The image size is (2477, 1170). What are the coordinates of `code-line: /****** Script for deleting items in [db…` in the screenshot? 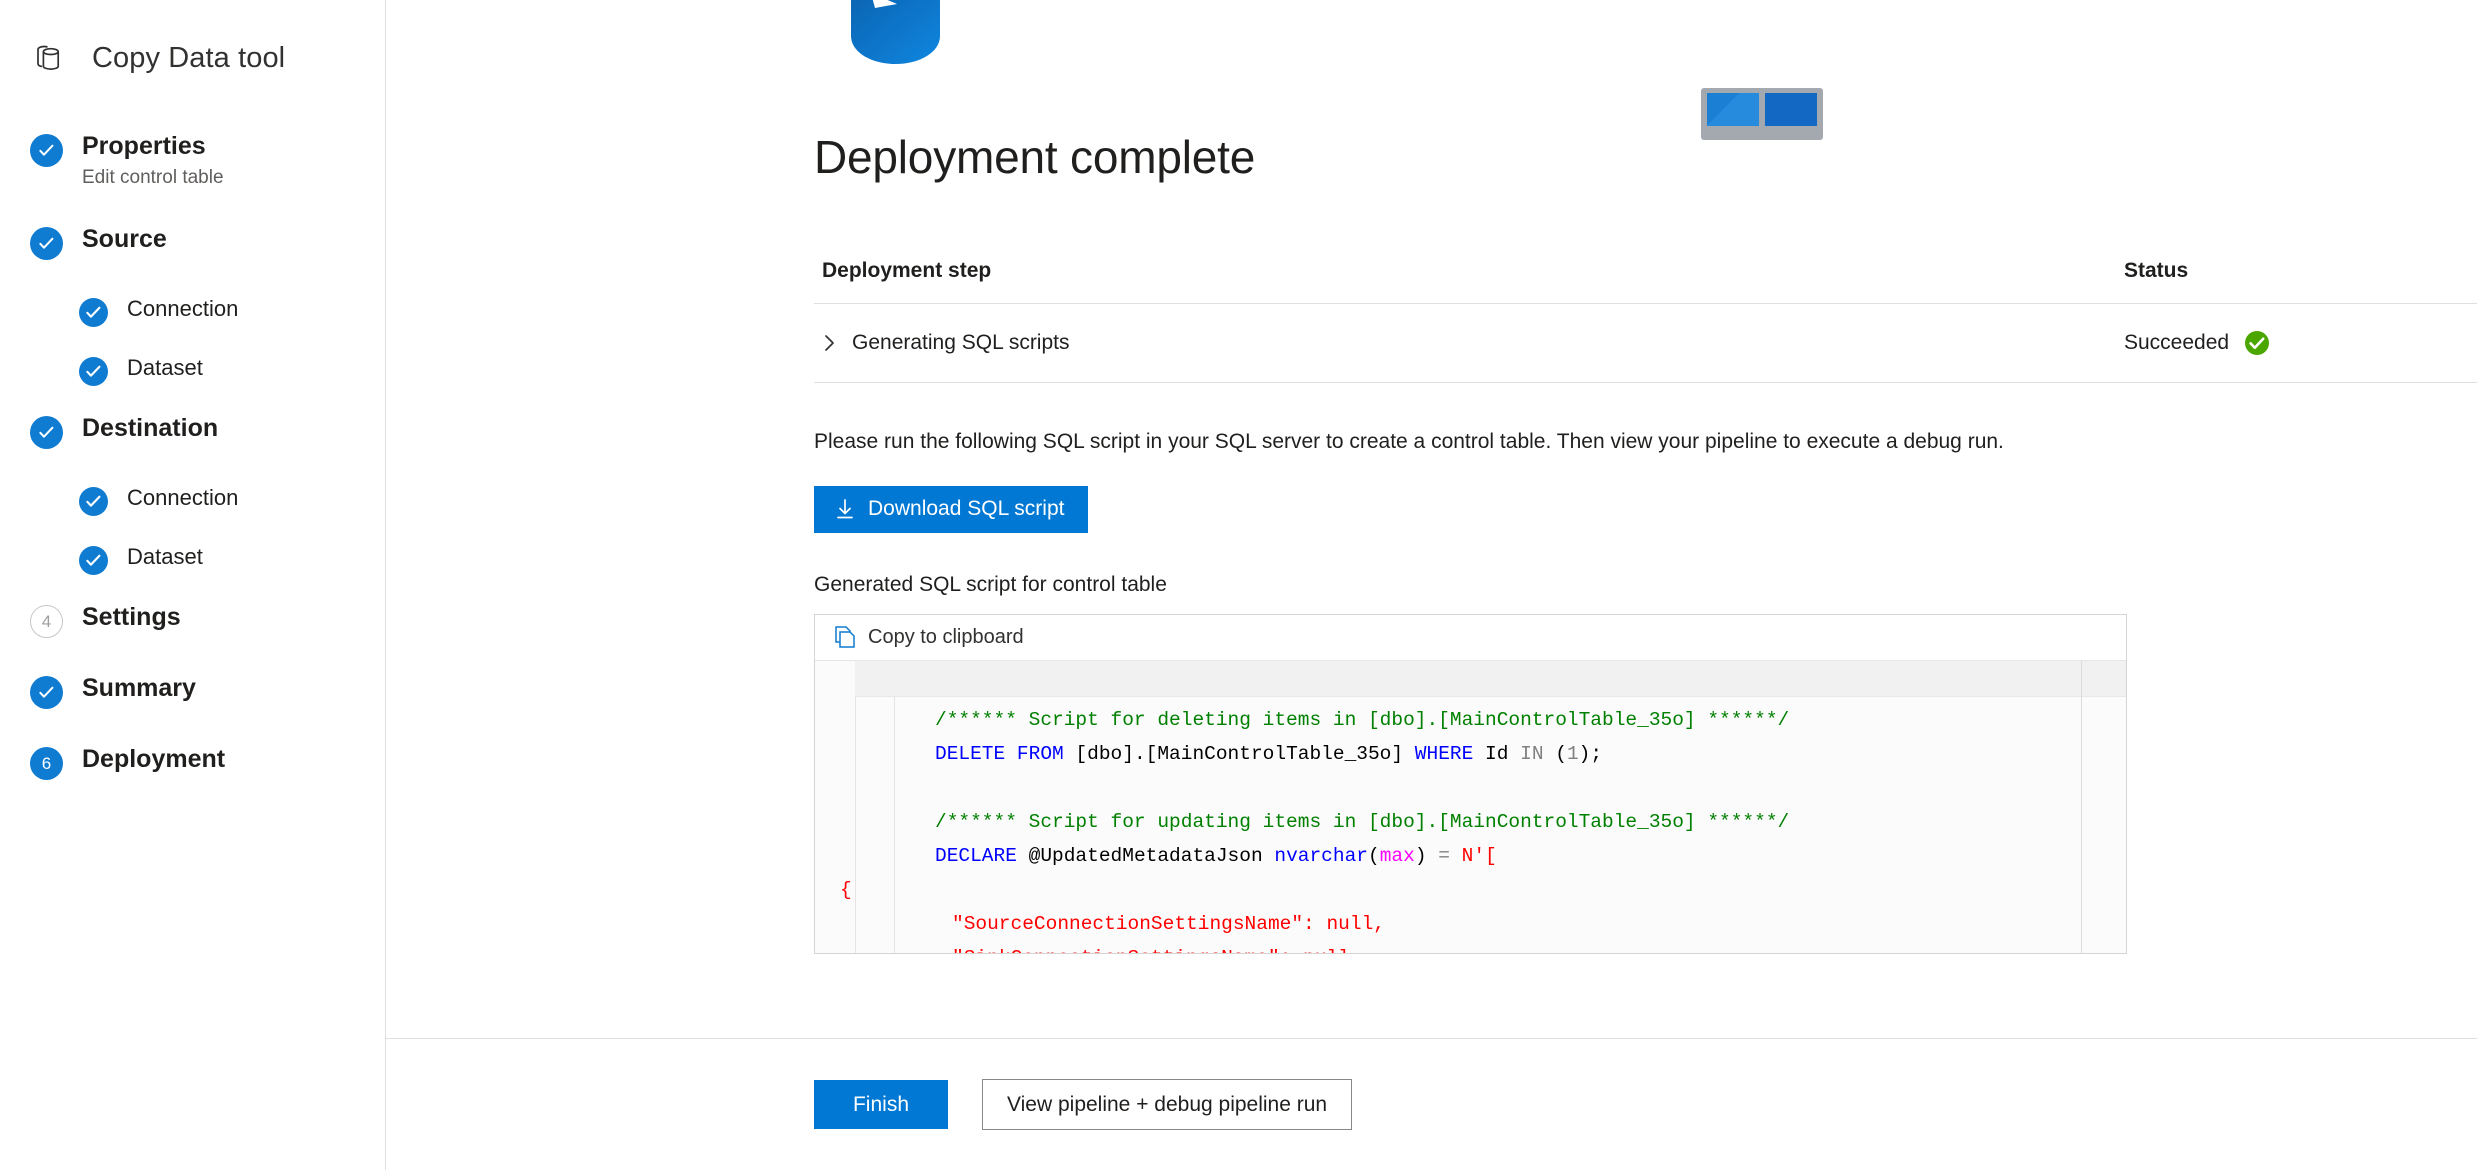 It's located at (1362, 719).